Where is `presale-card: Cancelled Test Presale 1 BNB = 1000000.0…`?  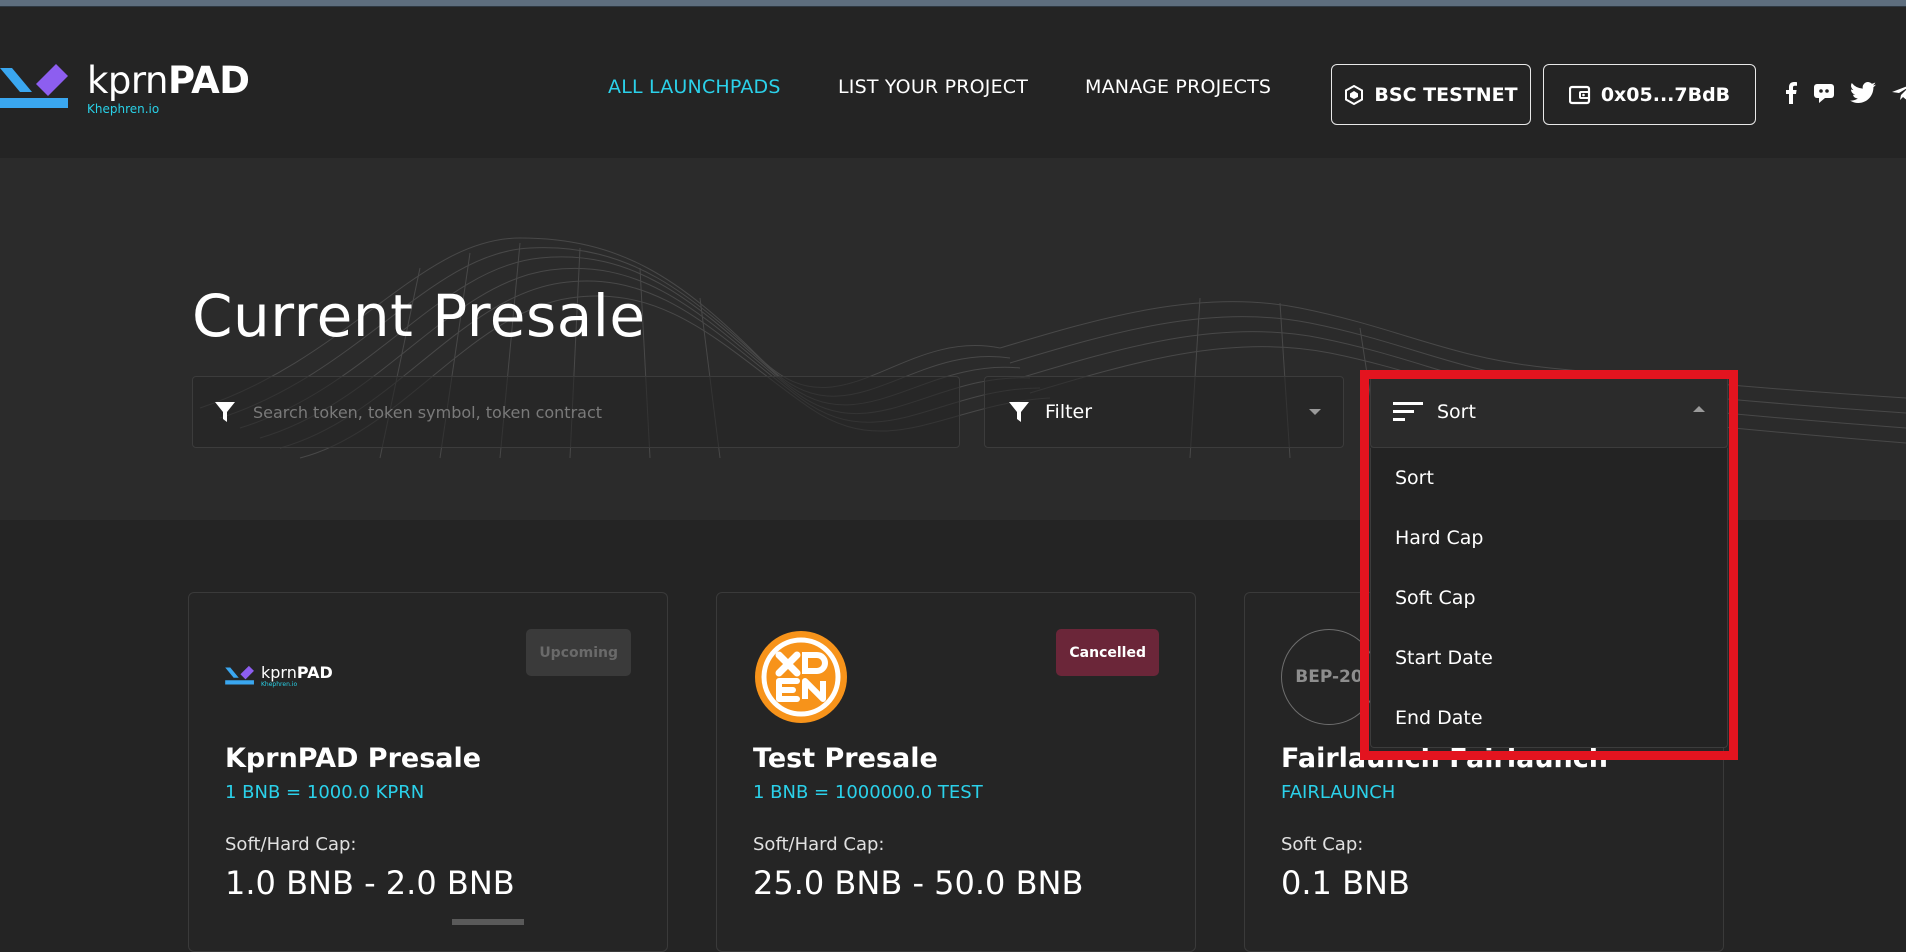
presale-card: Cancelled Test Presale 1 BNB = 1000000.0… is located at coordinates (956, 772).